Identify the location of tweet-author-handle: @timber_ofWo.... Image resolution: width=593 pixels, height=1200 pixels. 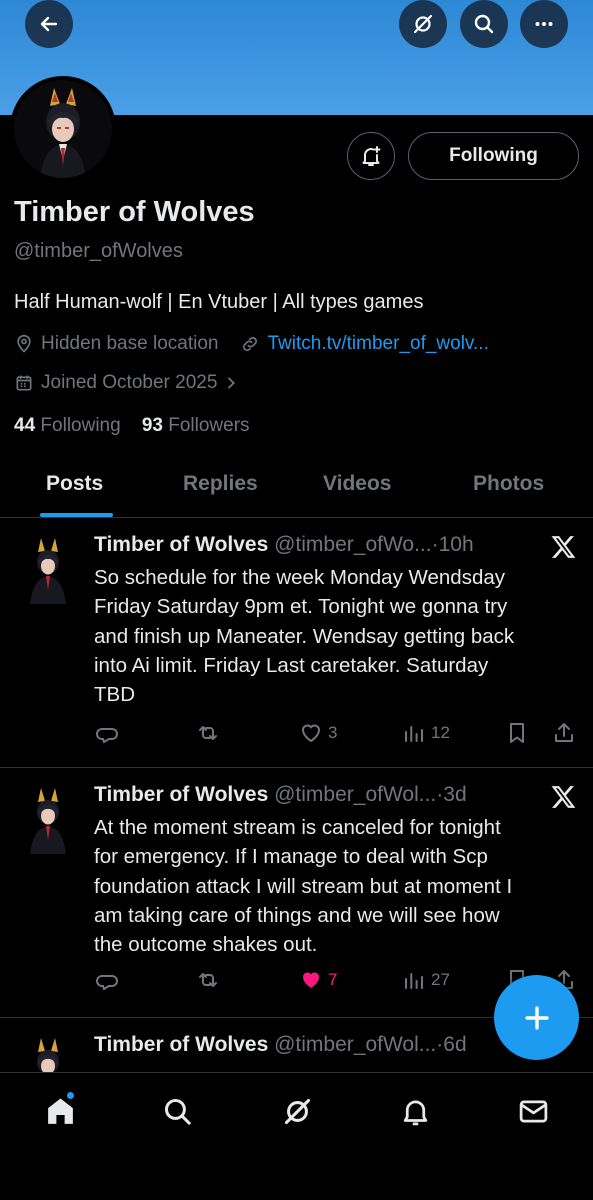
(352, 544).